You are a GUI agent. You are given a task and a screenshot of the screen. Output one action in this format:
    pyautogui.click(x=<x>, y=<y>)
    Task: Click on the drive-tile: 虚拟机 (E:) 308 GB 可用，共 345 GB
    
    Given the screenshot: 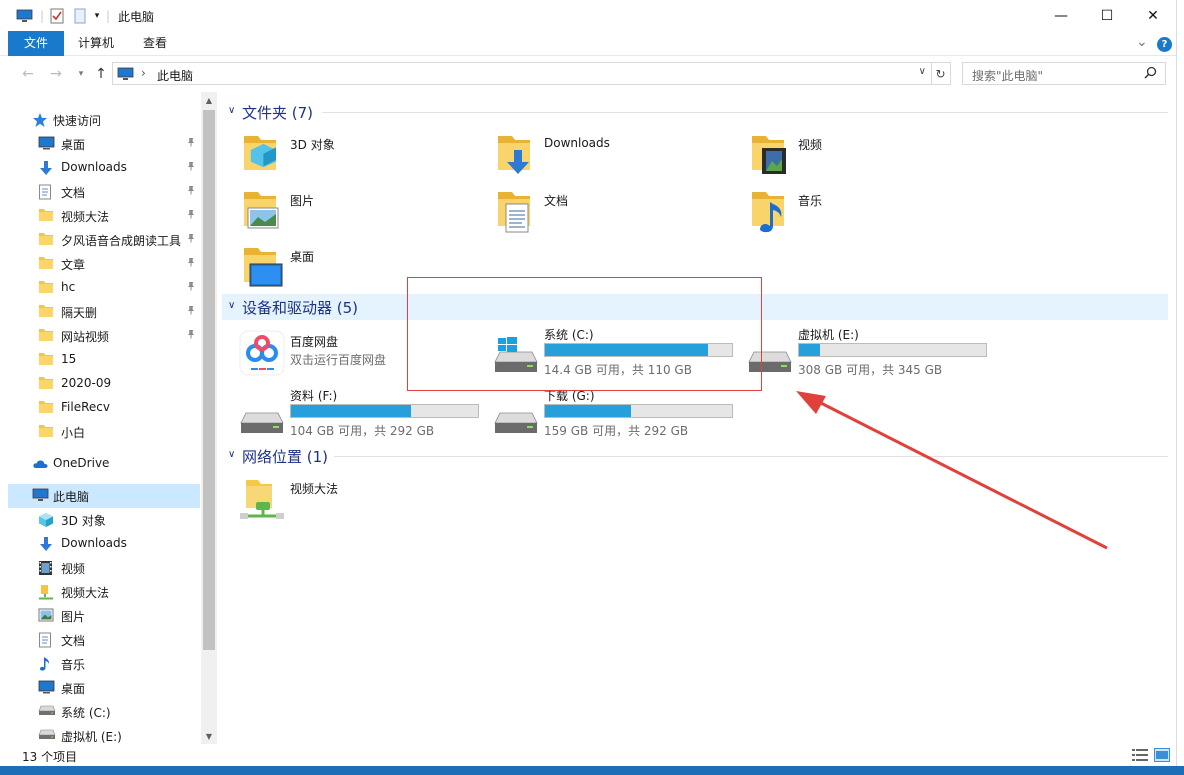 What is the action you would take?
    pyautogui.click(x=868, y=352)
    